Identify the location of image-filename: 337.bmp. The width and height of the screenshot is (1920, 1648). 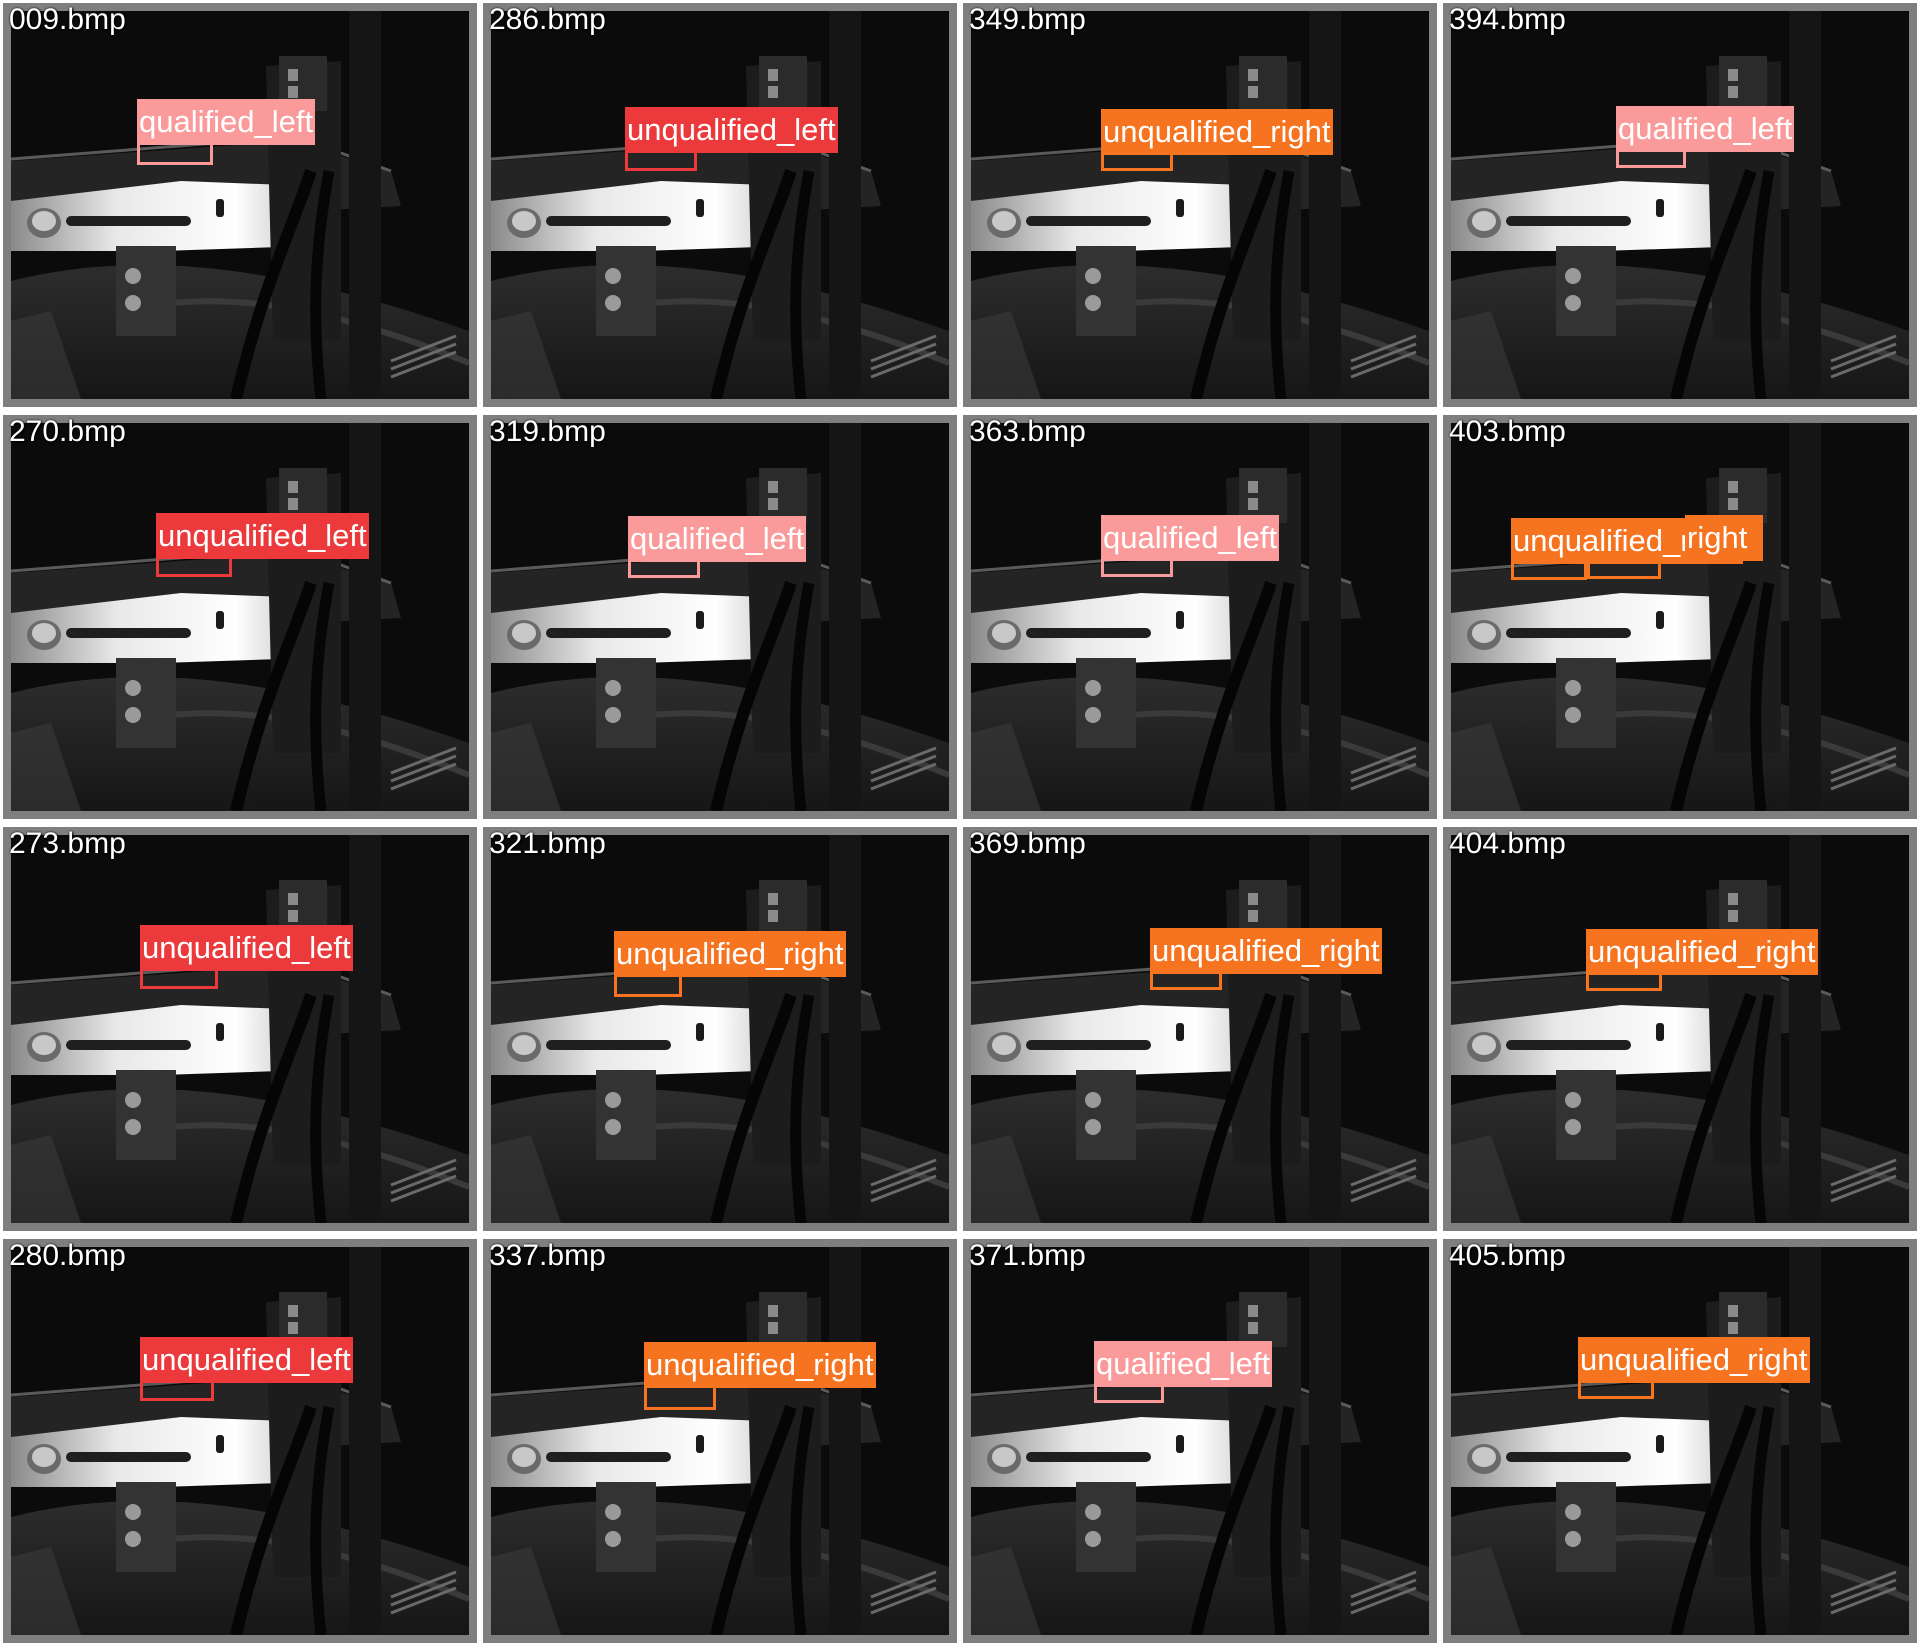
(547, 1255).